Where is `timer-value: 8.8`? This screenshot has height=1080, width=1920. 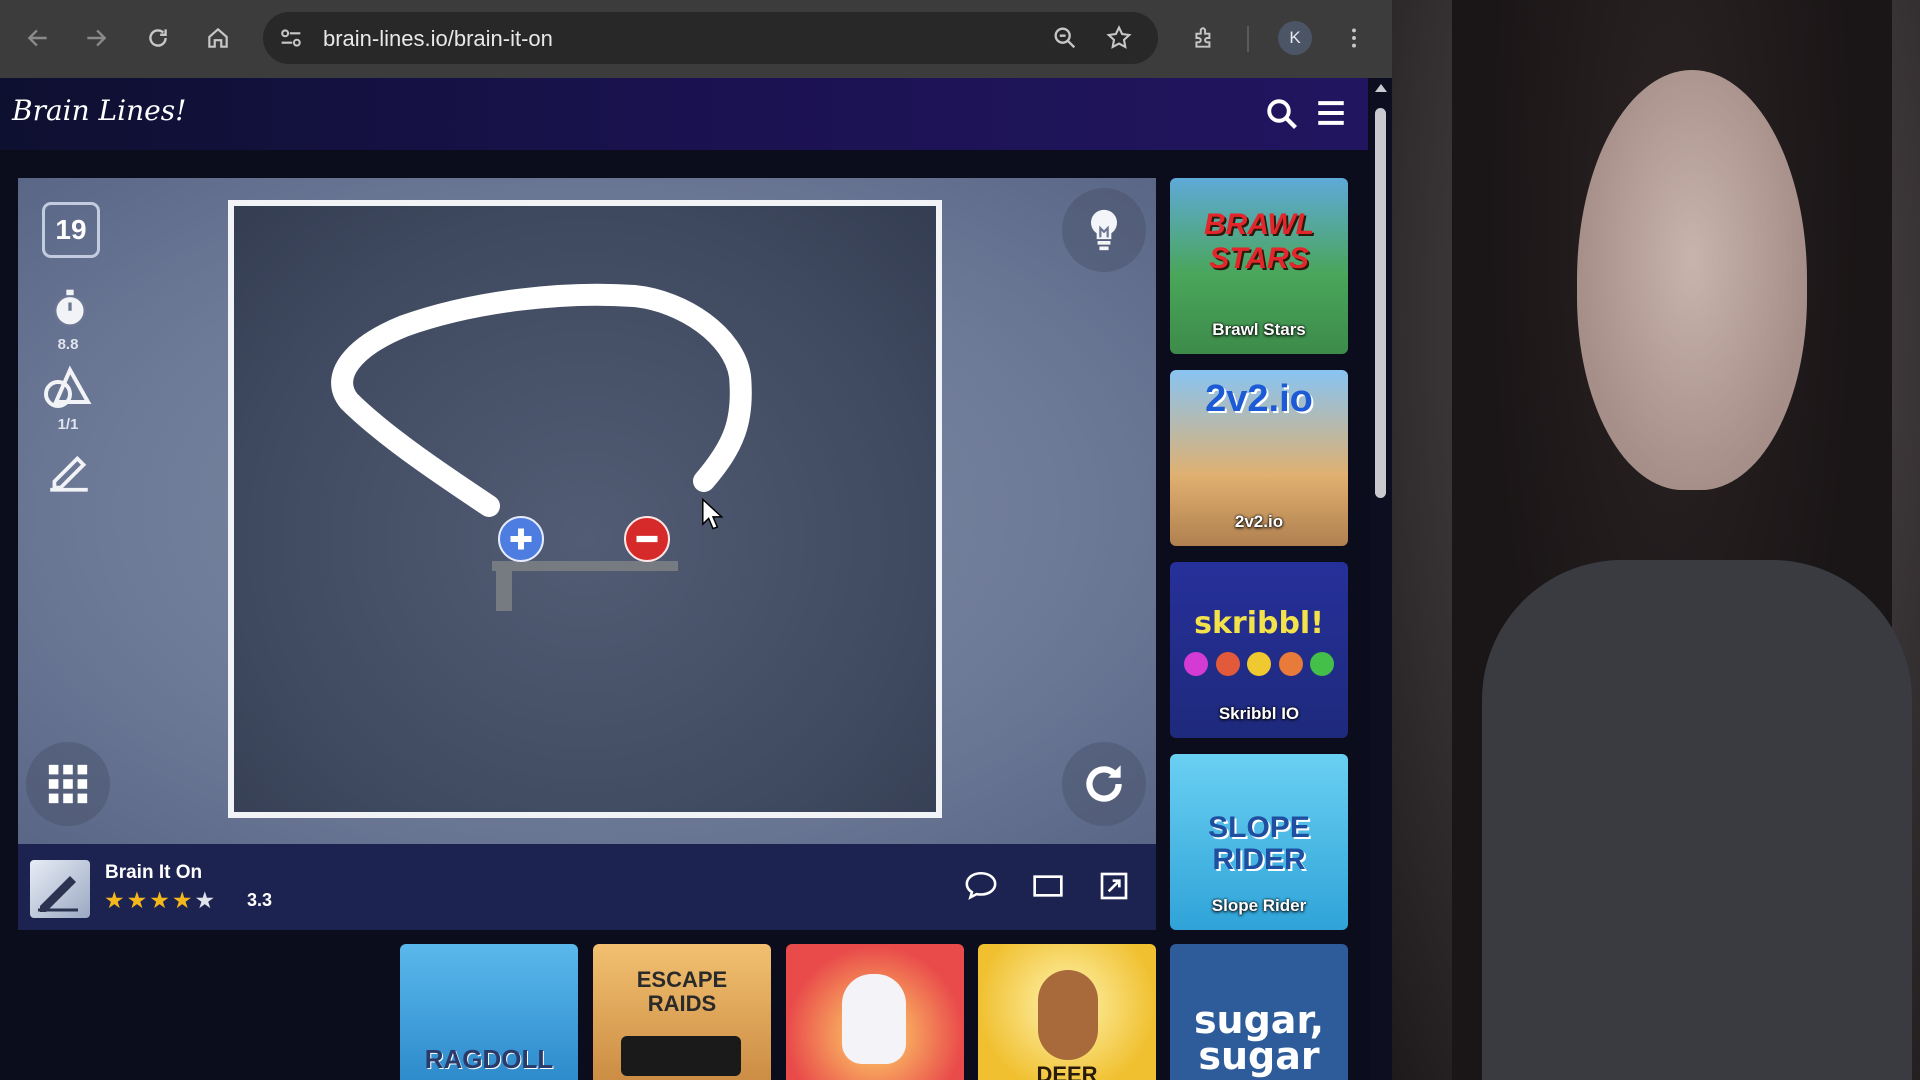
timer-value: 8.8 is located at coordinates (68, 344).